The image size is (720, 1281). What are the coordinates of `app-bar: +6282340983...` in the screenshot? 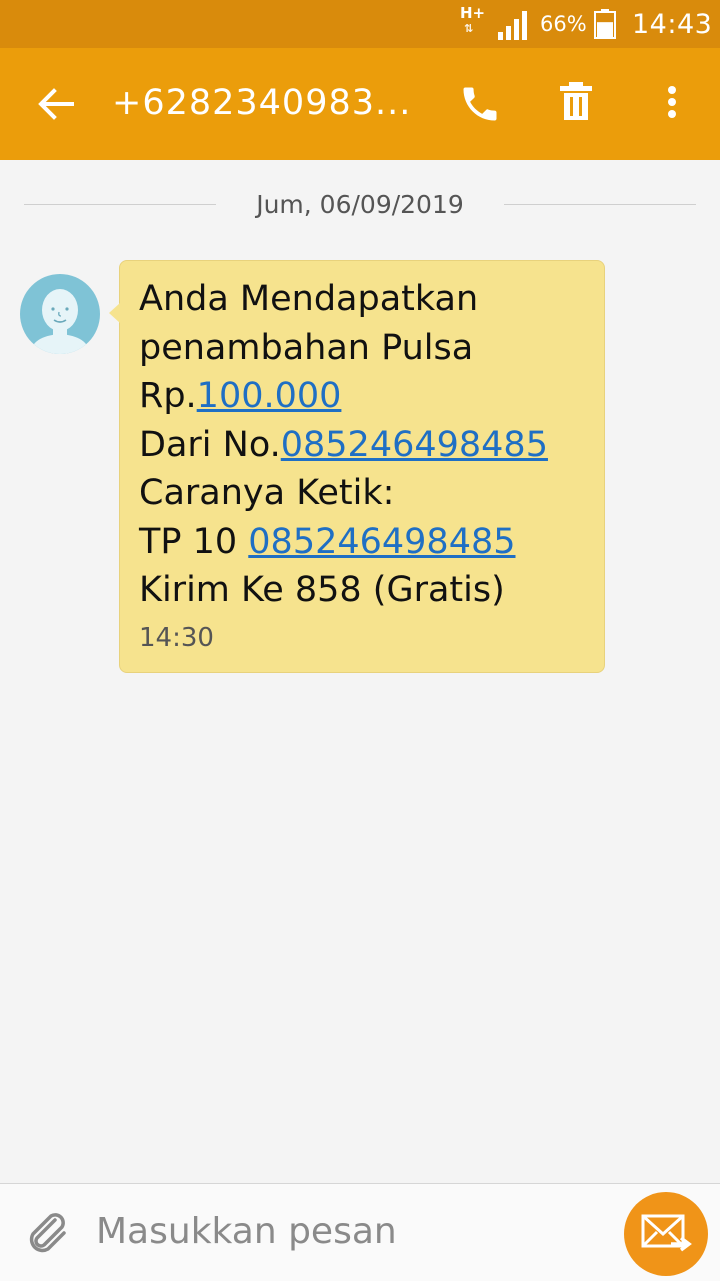 It's located at (360, 104).